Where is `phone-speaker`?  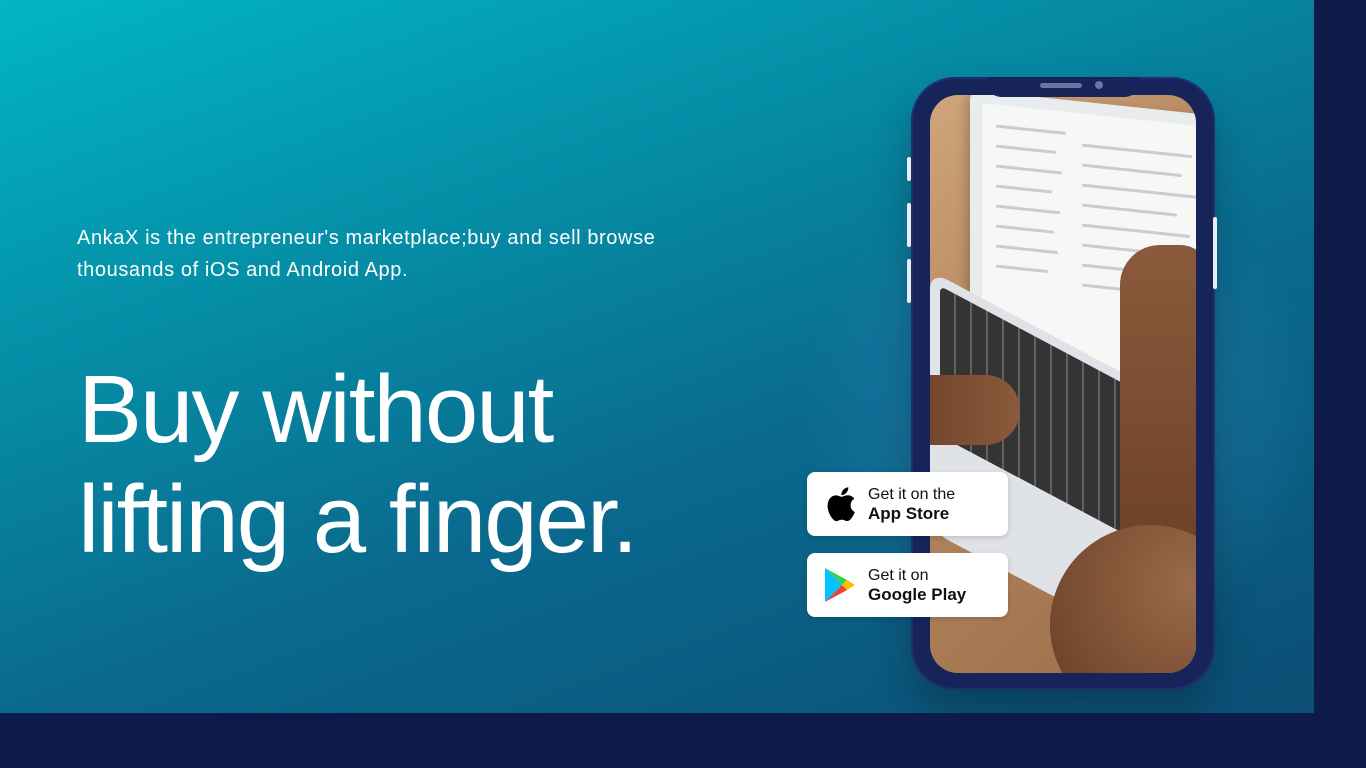 phone-speaker is located at coordinates (1061, 85).